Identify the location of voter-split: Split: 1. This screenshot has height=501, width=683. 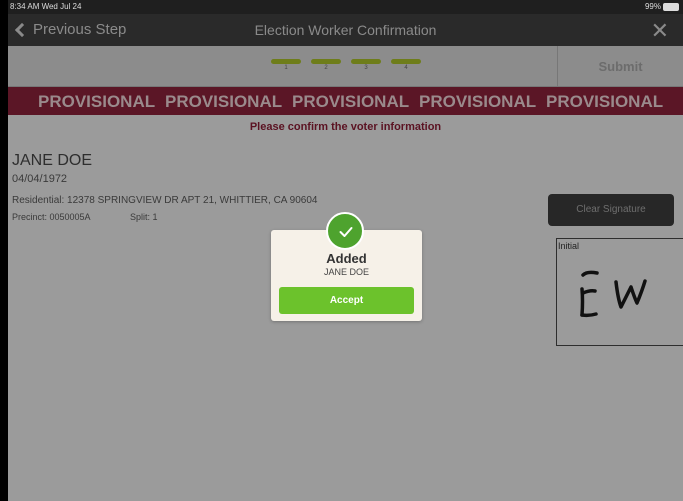
(144, 217).